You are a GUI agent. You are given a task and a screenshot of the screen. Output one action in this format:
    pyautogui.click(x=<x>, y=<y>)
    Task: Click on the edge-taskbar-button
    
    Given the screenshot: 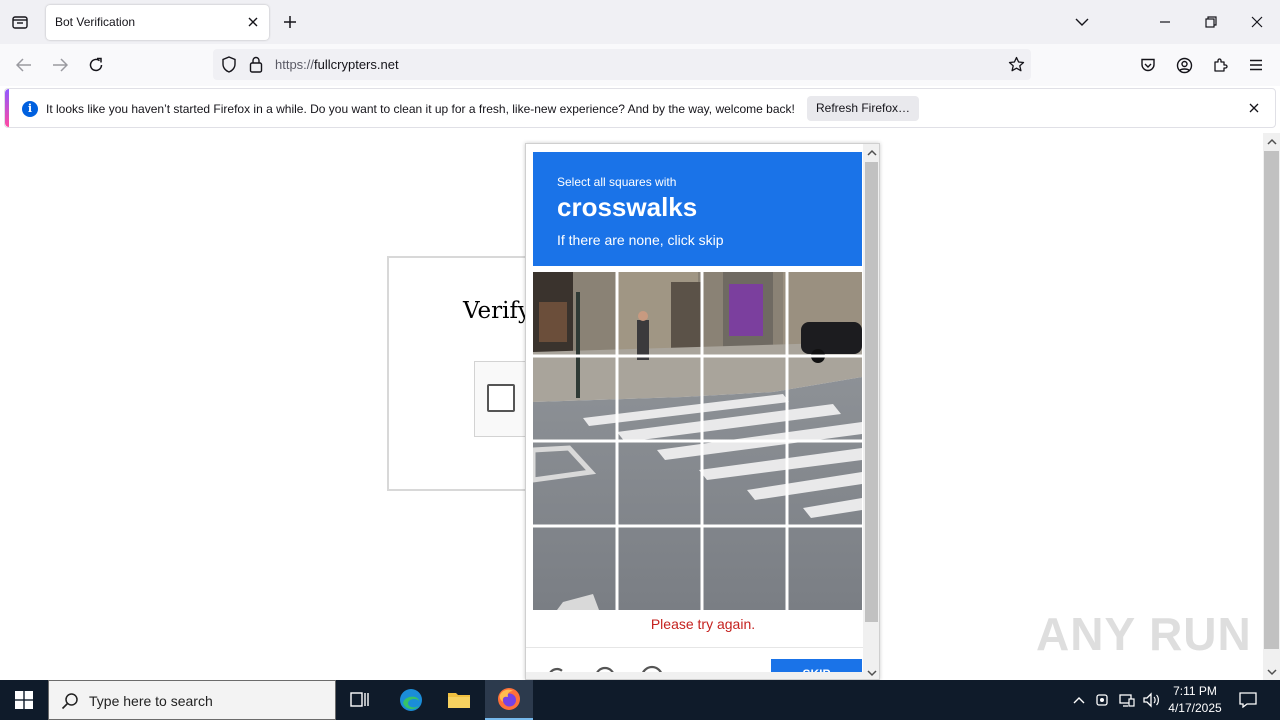 What is the action you would take?
    pyautogui.click(x=411, y=700)
    